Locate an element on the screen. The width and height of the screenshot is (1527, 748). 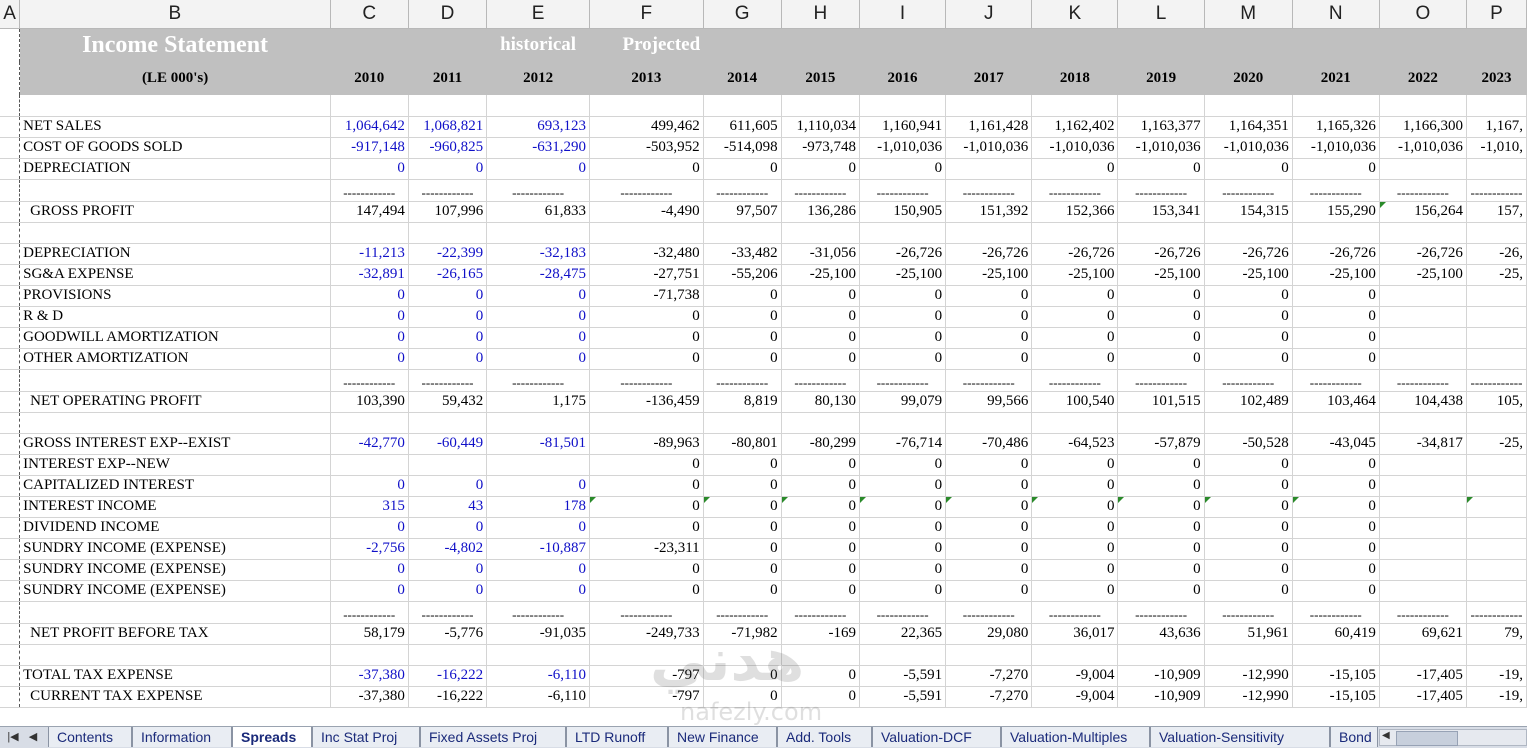
value-cell: -1,010,036 is located at coordinates (1161, 148).